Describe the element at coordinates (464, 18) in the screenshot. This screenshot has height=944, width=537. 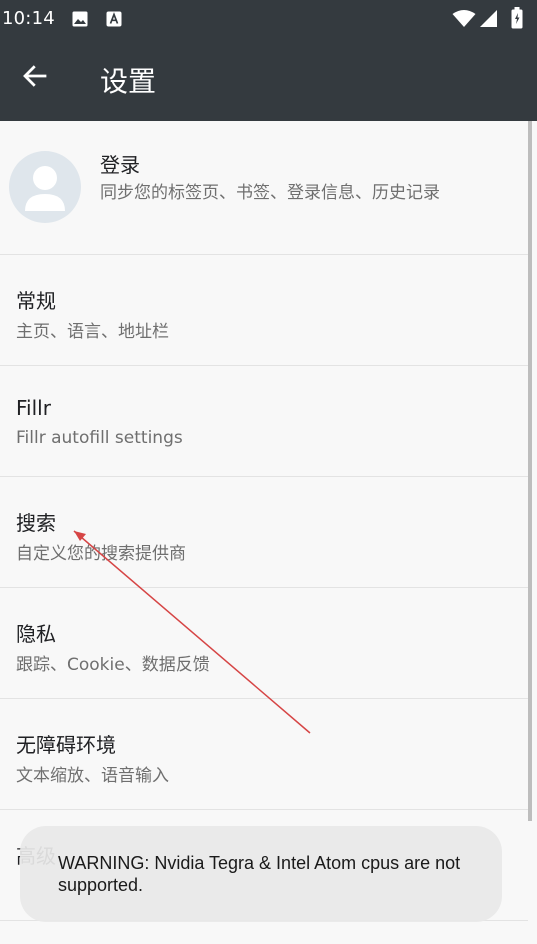
I see `wifi-icon` at that location.